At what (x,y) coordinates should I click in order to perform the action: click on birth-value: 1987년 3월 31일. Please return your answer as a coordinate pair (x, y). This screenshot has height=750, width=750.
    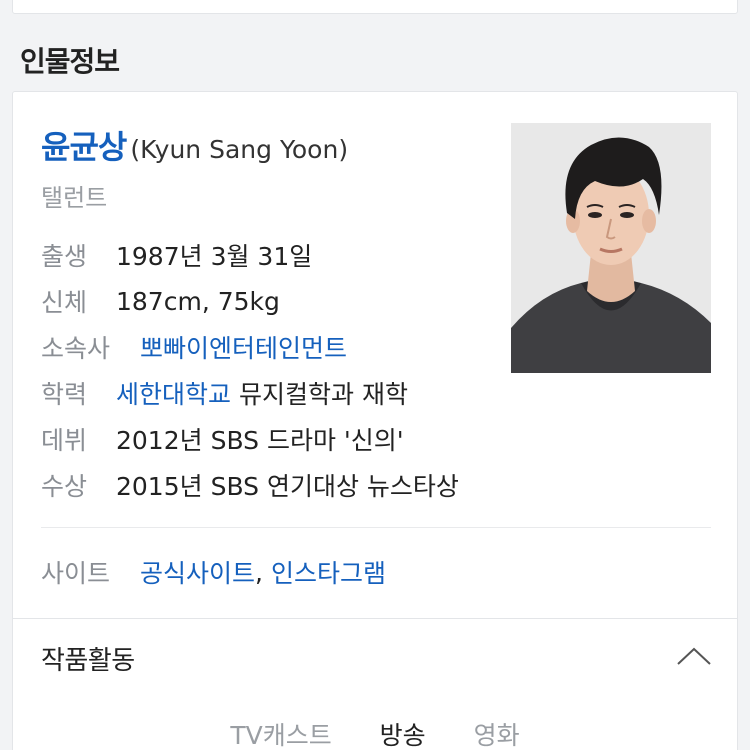
    Looking at the image, I should click on (214, 256).